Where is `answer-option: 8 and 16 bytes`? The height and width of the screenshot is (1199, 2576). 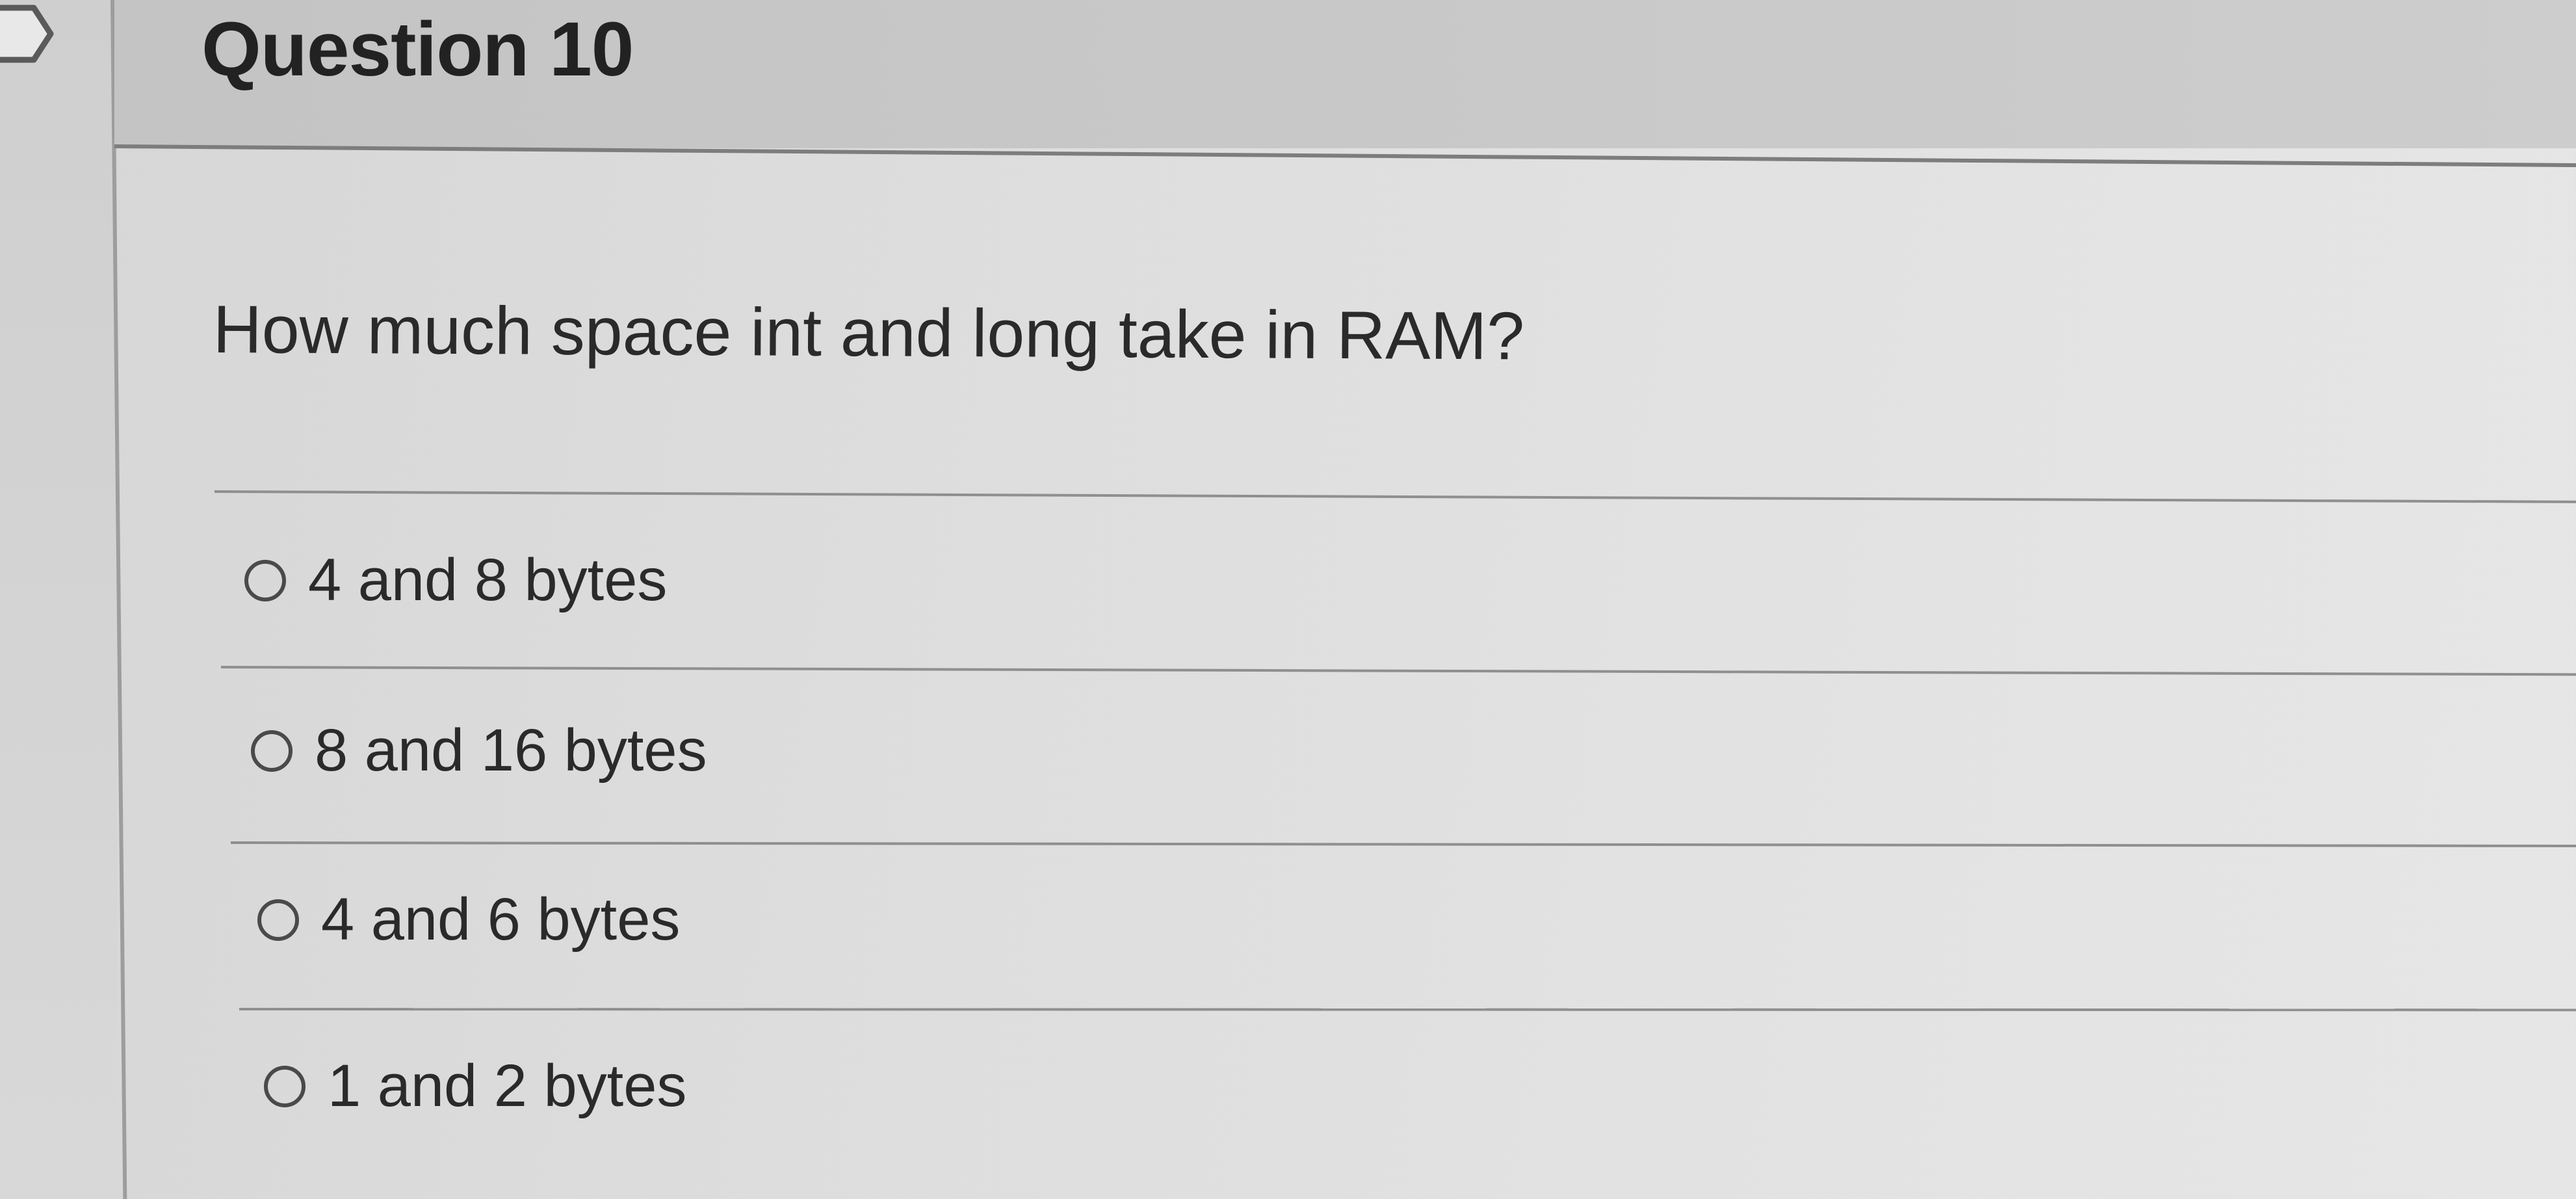 answer-option: 8 and 16 bytes is located at coordinates (479, 751).